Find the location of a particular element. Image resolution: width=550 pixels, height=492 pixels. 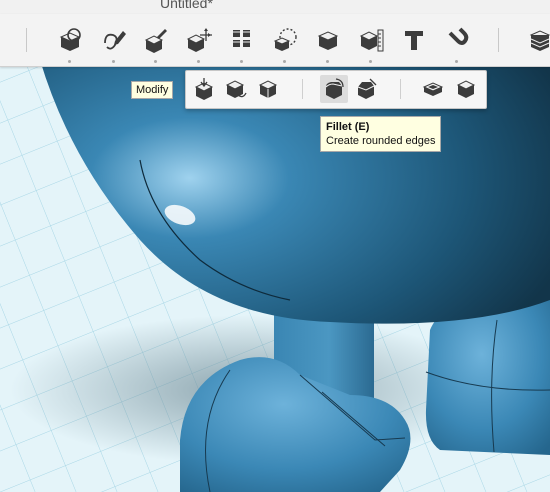

split-face-button is located at coordinates (268, 89).